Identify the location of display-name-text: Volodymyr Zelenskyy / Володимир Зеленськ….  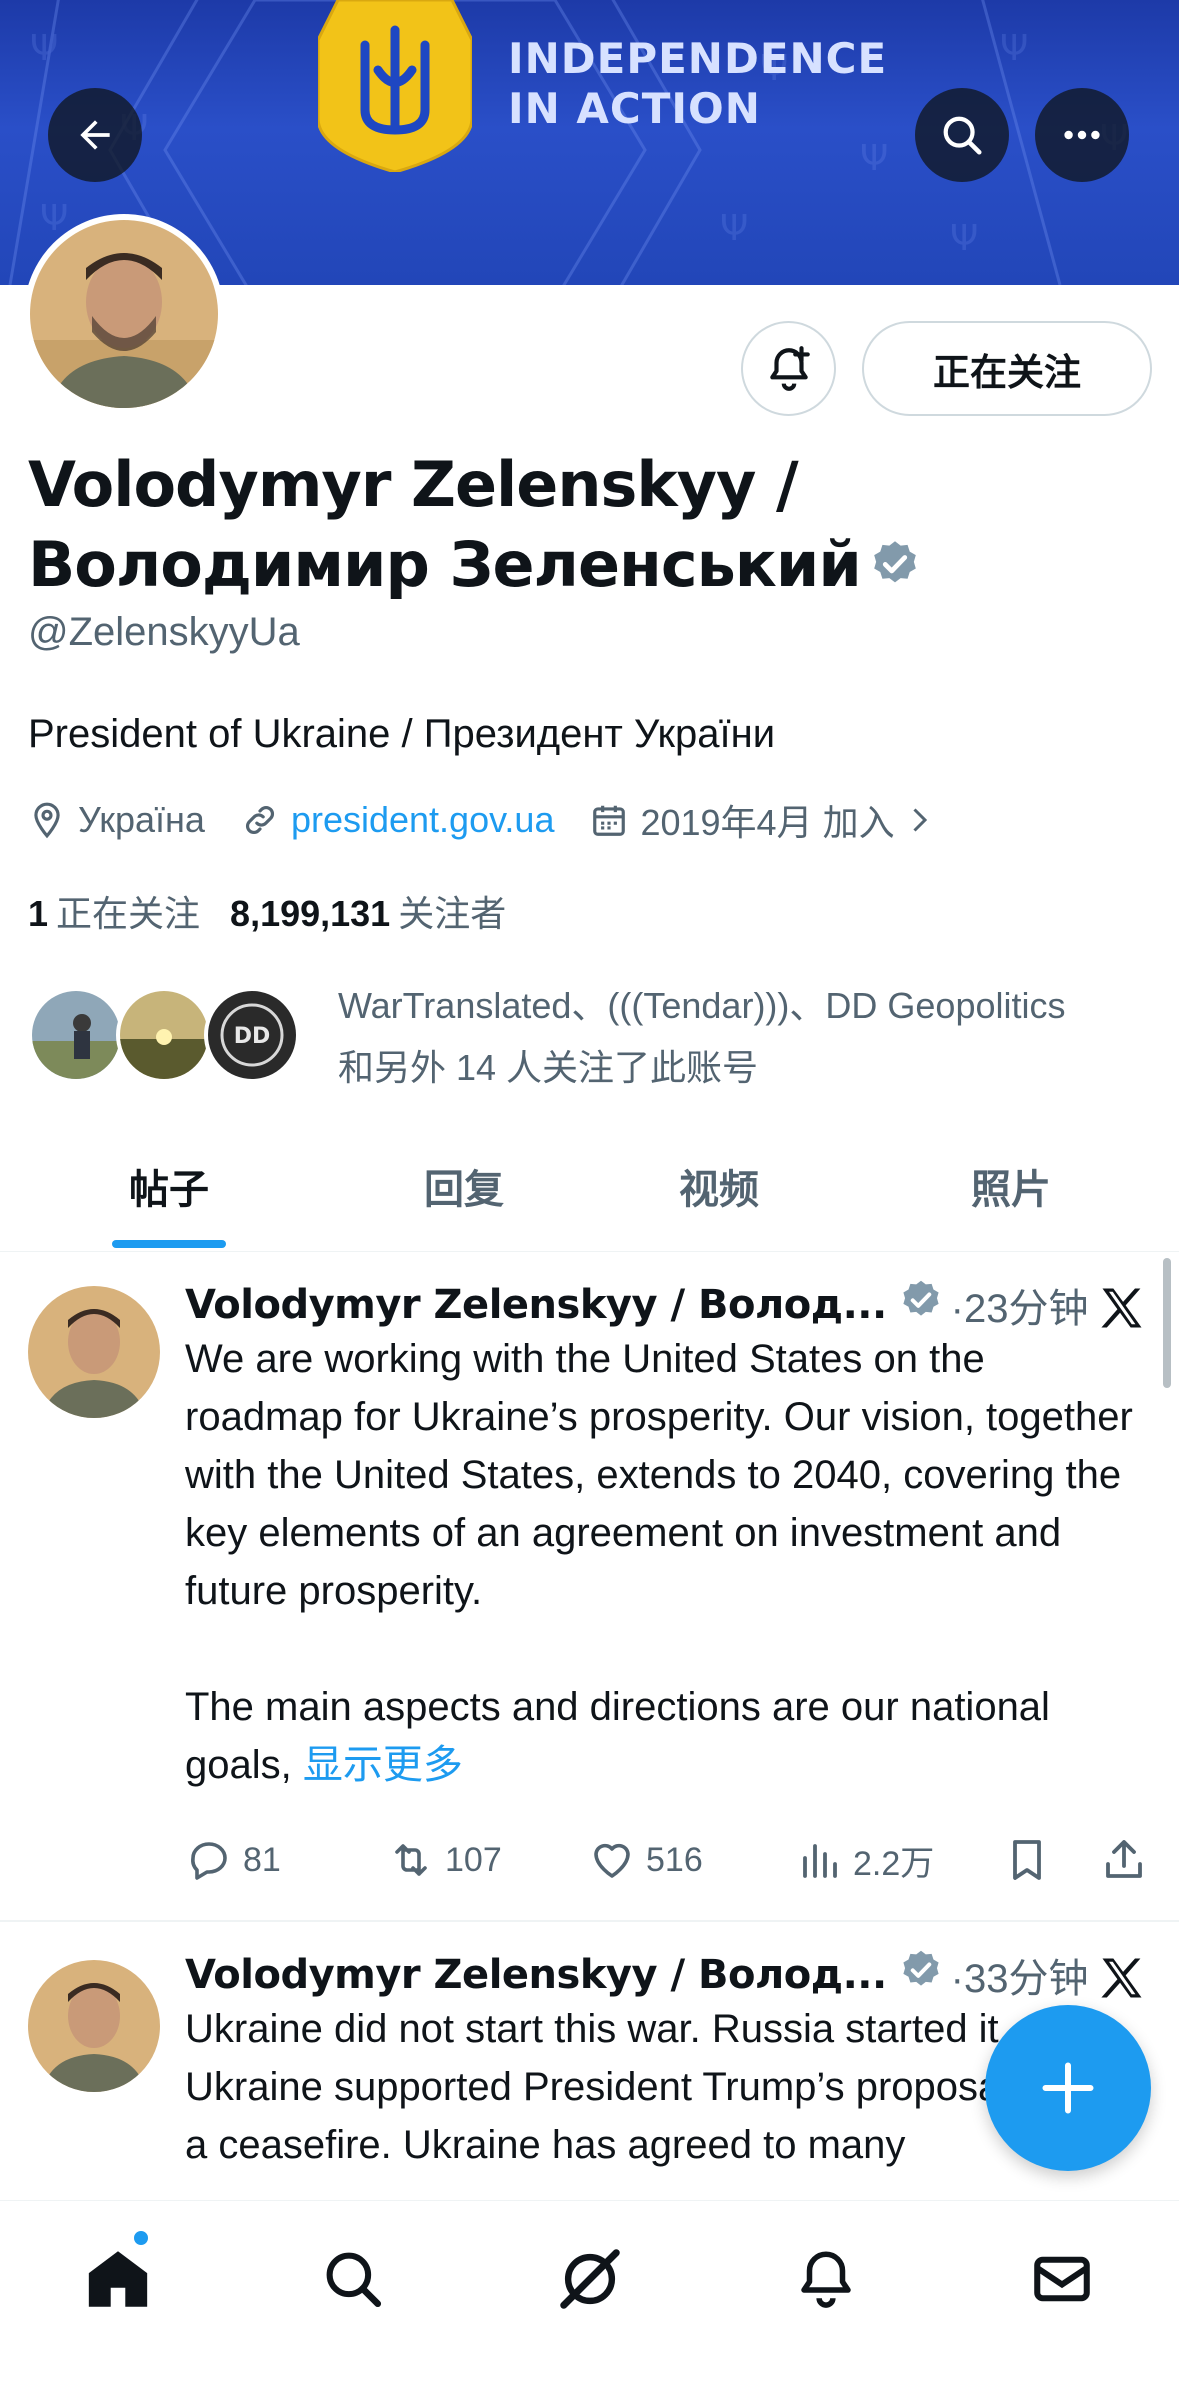
(445, 524).